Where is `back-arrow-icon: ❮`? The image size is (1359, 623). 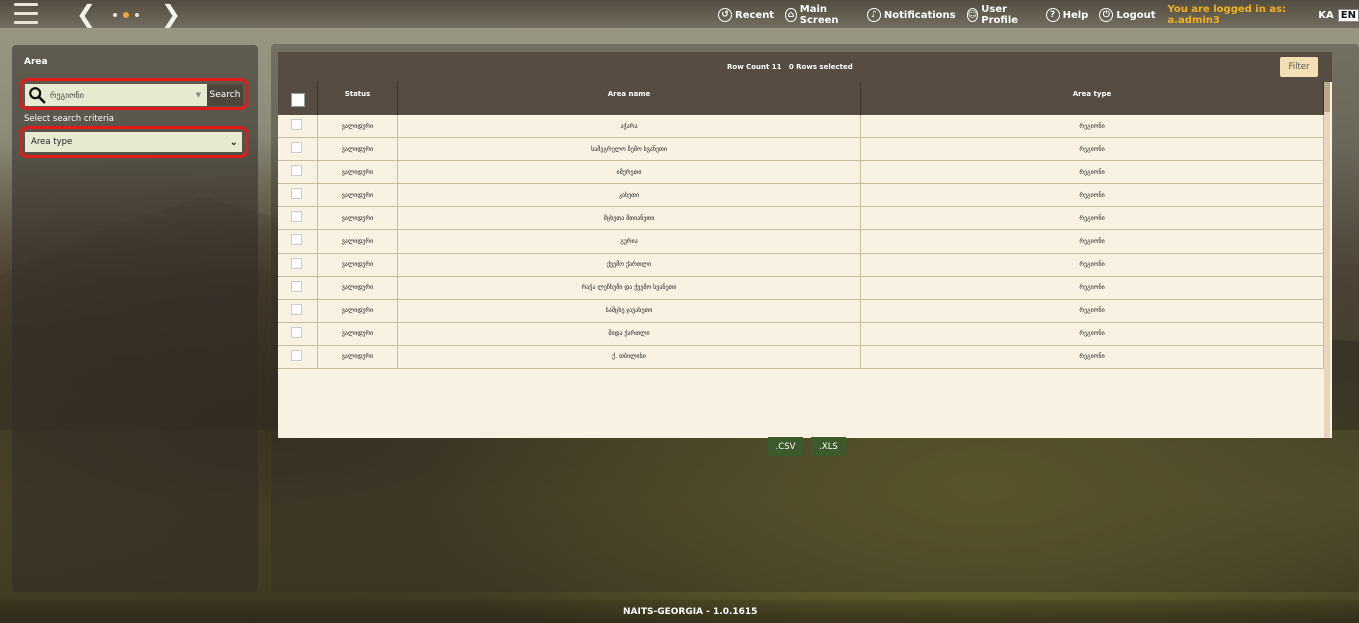
back-arrow-icon: ❮ is located at coordinates (86, 14).